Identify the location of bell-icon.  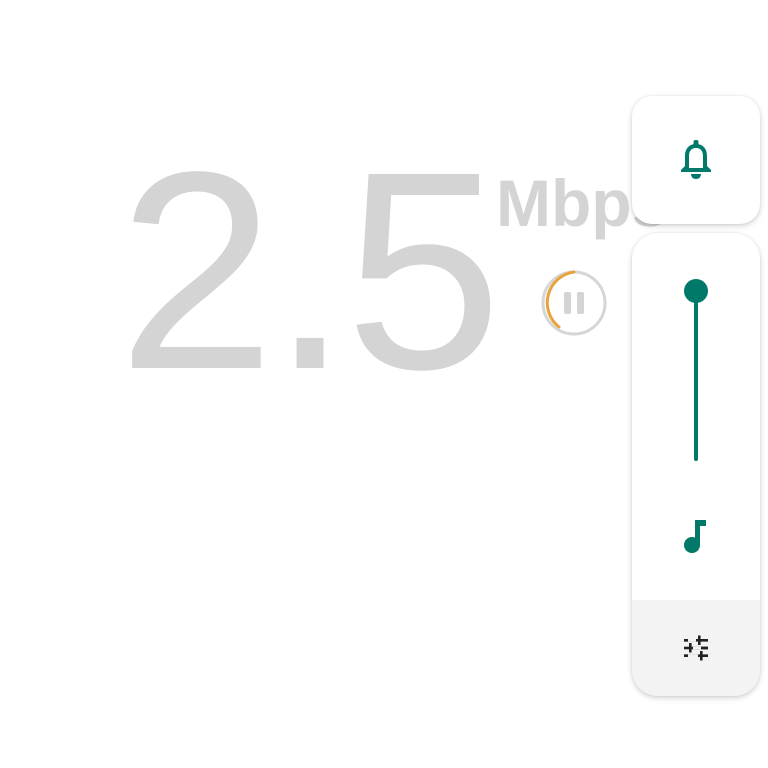
(696, 159).